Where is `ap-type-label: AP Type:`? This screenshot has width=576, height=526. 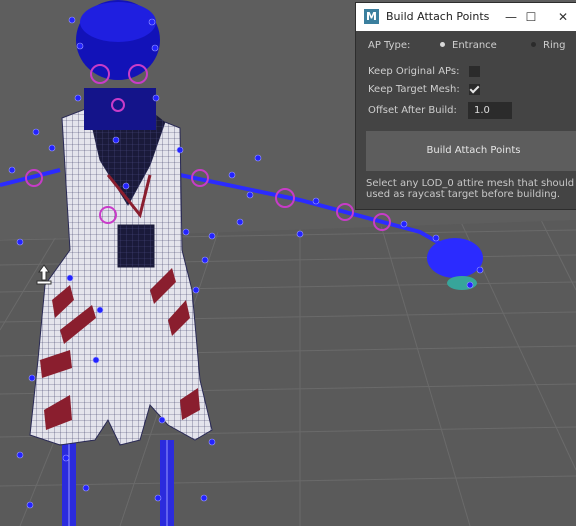
ap-type-label: AP Type: is located at coordinates (389, 45).